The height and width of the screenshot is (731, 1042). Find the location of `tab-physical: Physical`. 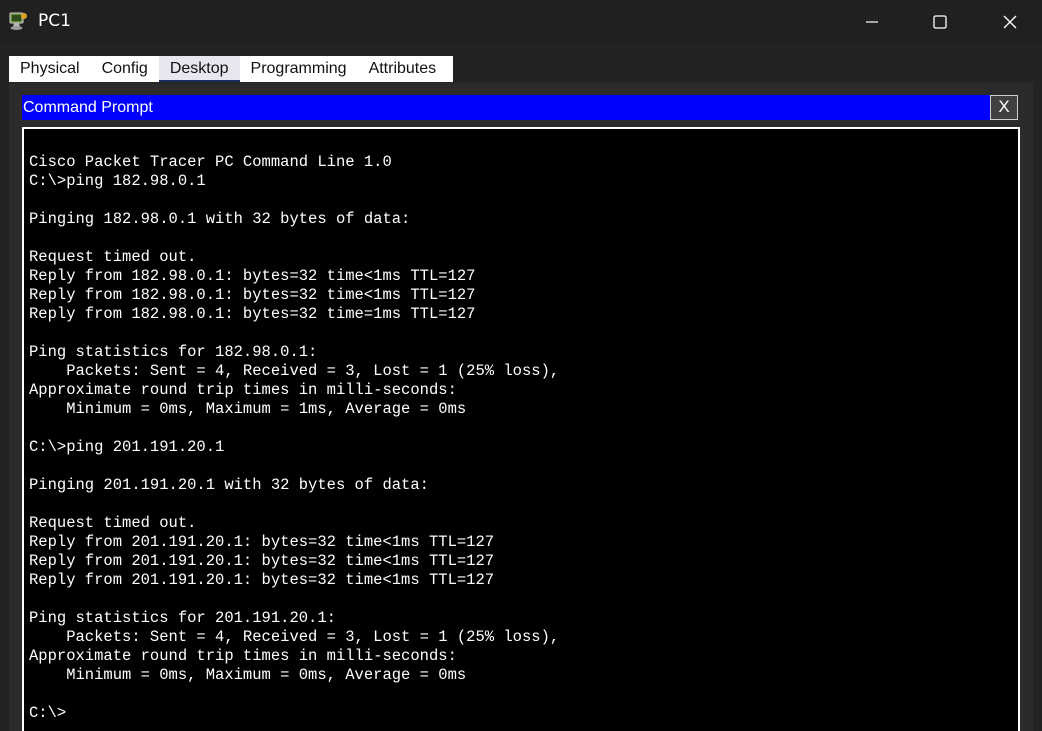

tab-physical: Physical is located at coordinates (50, 69).